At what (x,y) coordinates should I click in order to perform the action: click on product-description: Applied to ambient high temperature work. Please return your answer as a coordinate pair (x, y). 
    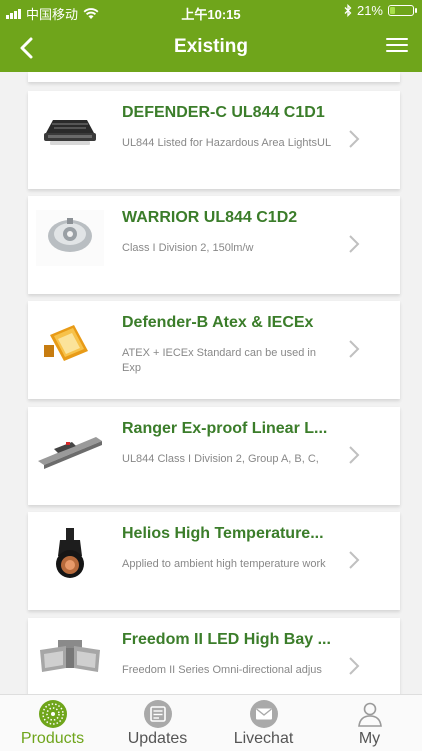
    Looking at the image, I should click on (224, 564).